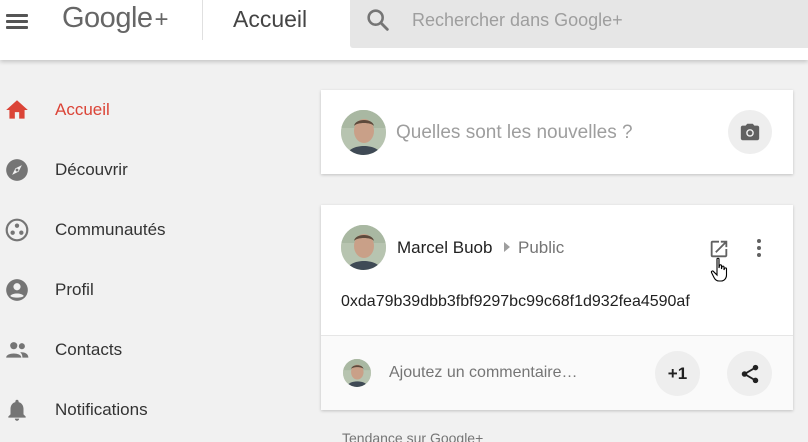  I want to click on google-plus-logo: Google+, so click(115, 18).